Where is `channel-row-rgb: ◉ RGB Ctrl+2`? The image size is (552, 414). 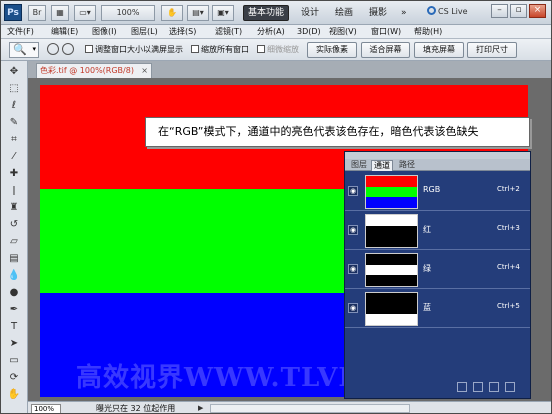
channel-row-rgb: ◉ RGB Ctrl+2 is located at coordinates (437, 191).